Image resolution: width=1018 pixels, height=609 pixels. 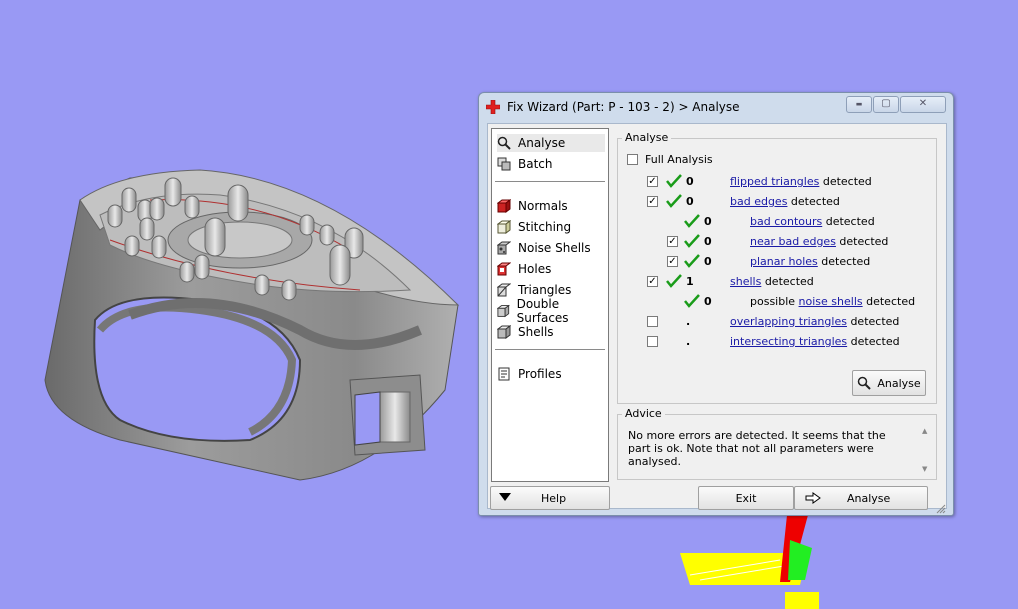 I want to click on analysis-row-text: near bad edges detected, so click(x=819, y=241).